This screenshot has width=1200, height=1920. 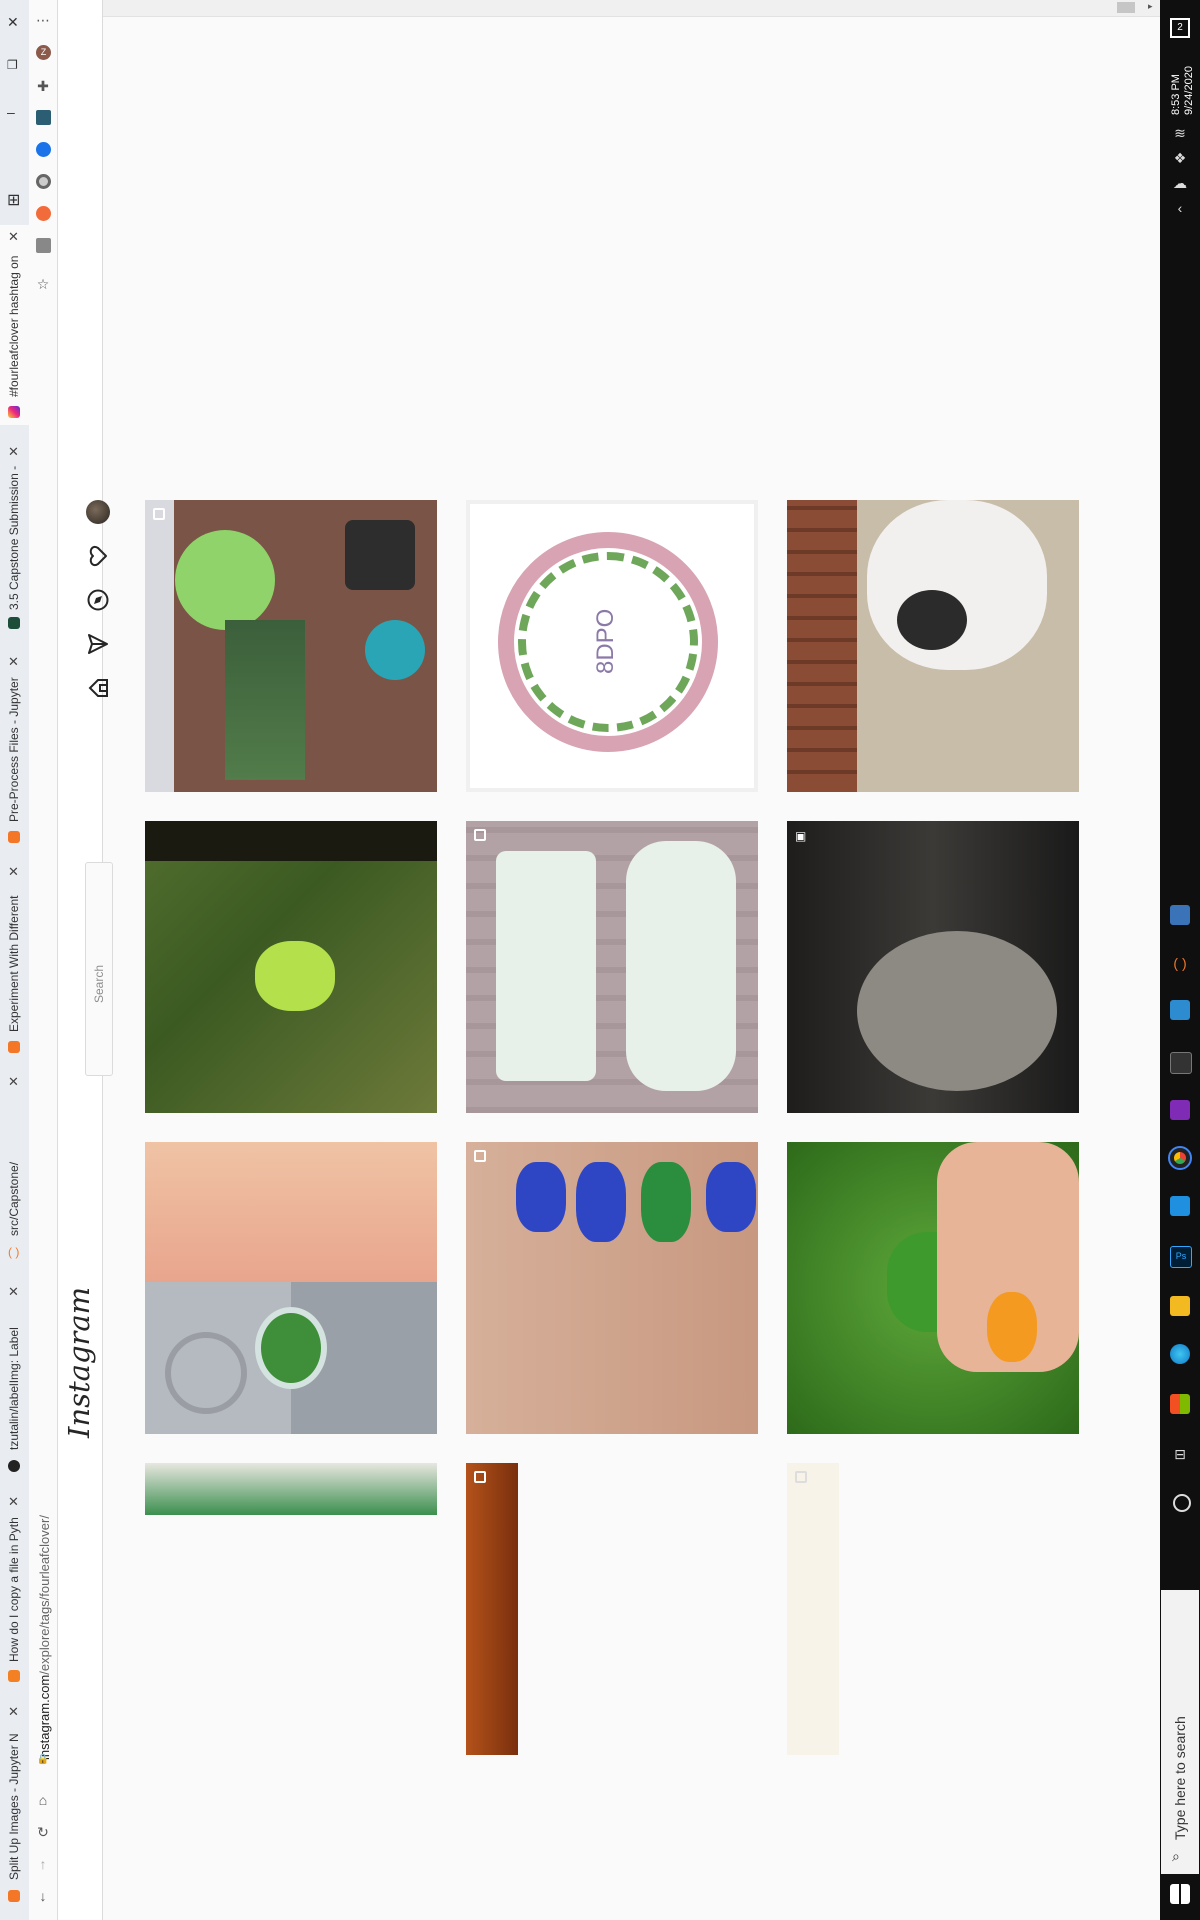 I want to click on tab-split-up-images: ✕ Split Up Images - Jupyter N, so click(x=14, y=1801).